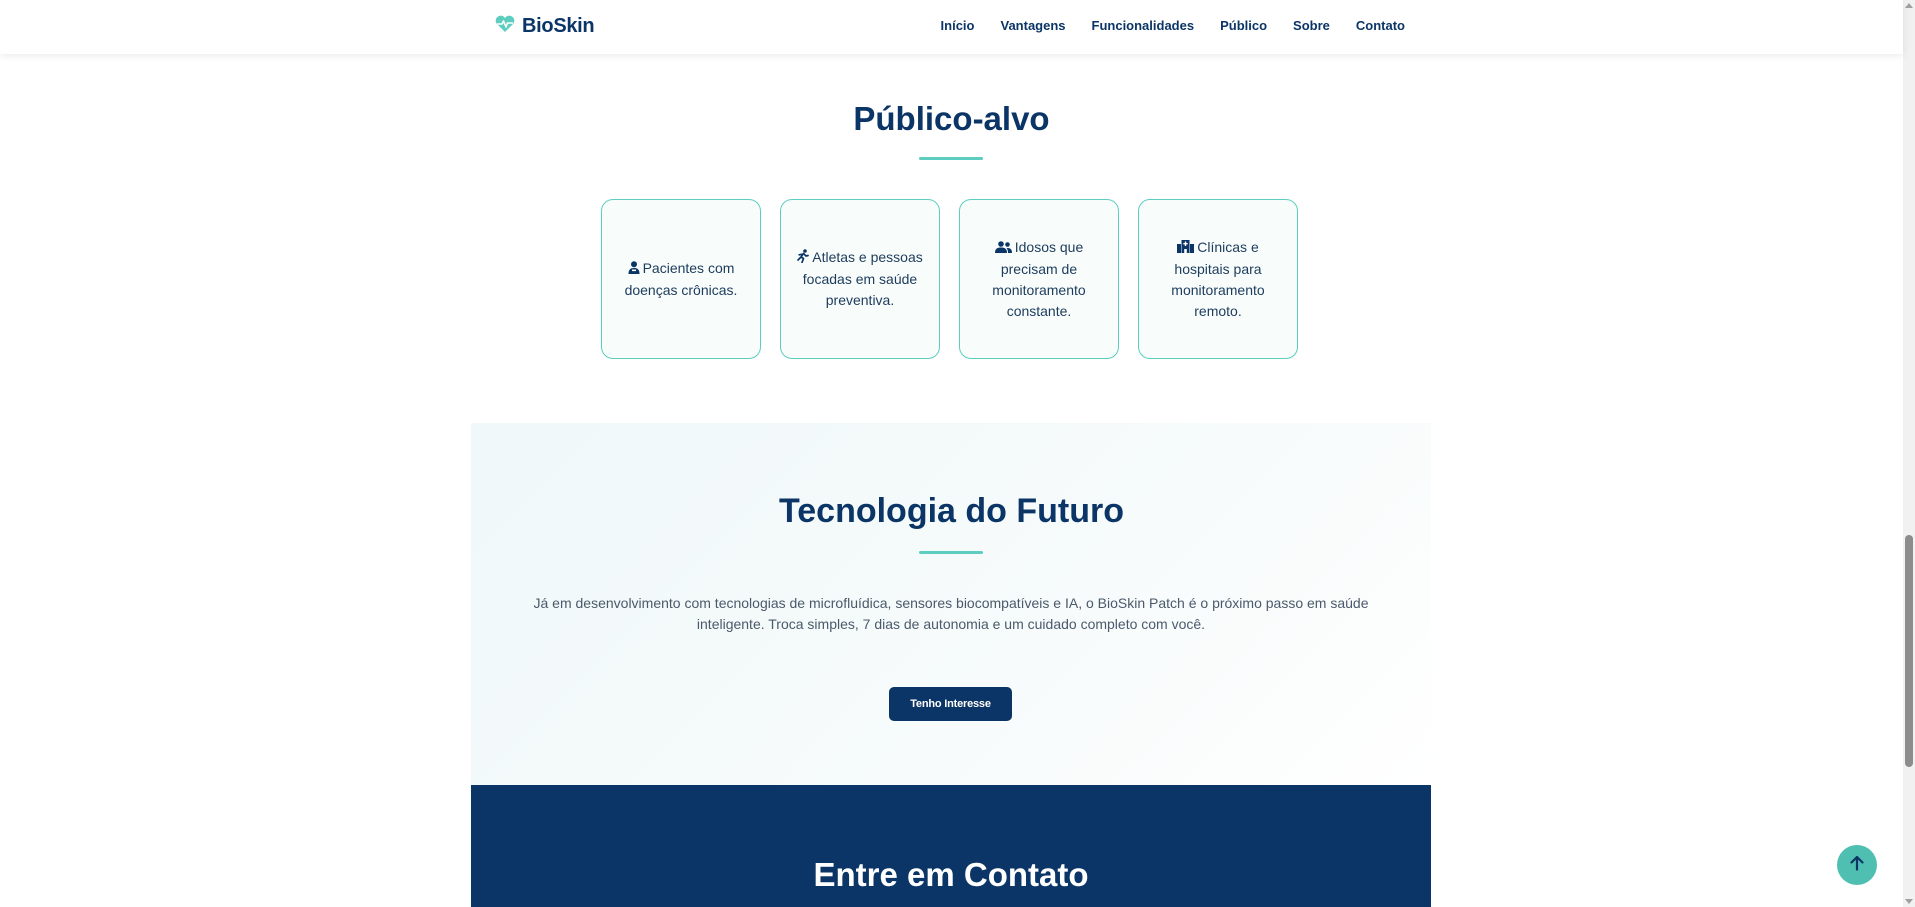 This screenshot has height=907, width=1915. I want to click on audience-card-text: Pacientes com doenças crônicas., so click(681, 278).